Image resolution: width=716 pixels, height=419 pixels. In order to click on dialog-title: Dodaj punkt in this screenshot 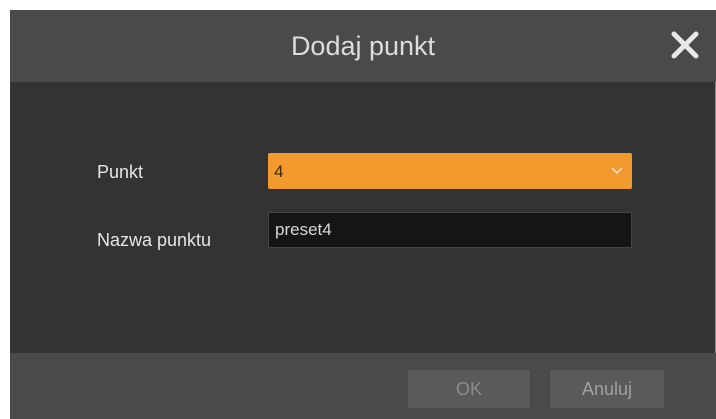, I will do `click(363, 46)`.